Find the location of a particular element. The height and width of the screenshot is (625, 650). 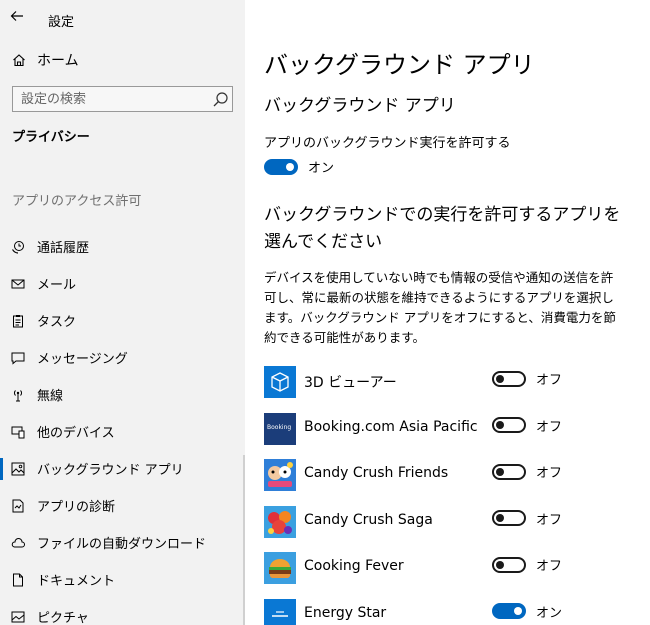

search-input is located at coordinates (108, 99).